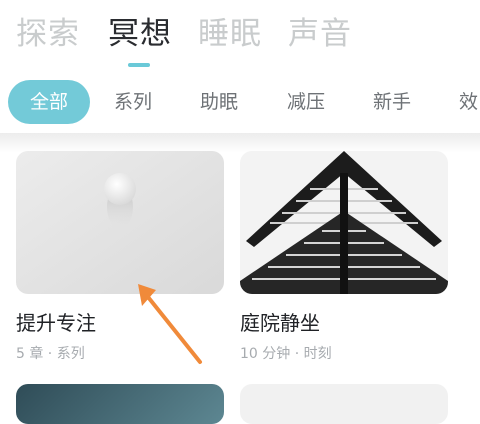 This screenshot has height=424, width=480. I want to click on pagoda-roof-image, so click(344, 222).